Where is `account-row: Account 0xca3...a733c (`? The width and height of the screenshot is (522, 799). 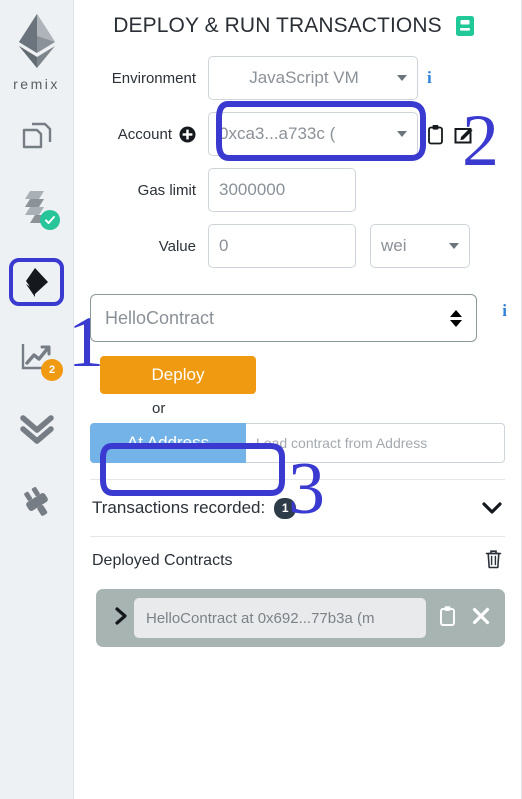 account-row: Account 0xca3...a733c ( is located at coordinates (297, 134).